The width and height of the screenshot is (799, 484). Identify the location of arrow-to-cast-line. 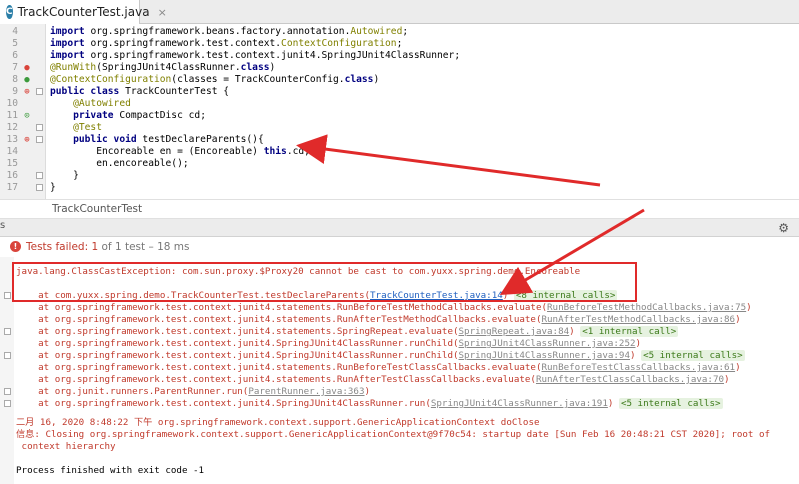
(448, 160).